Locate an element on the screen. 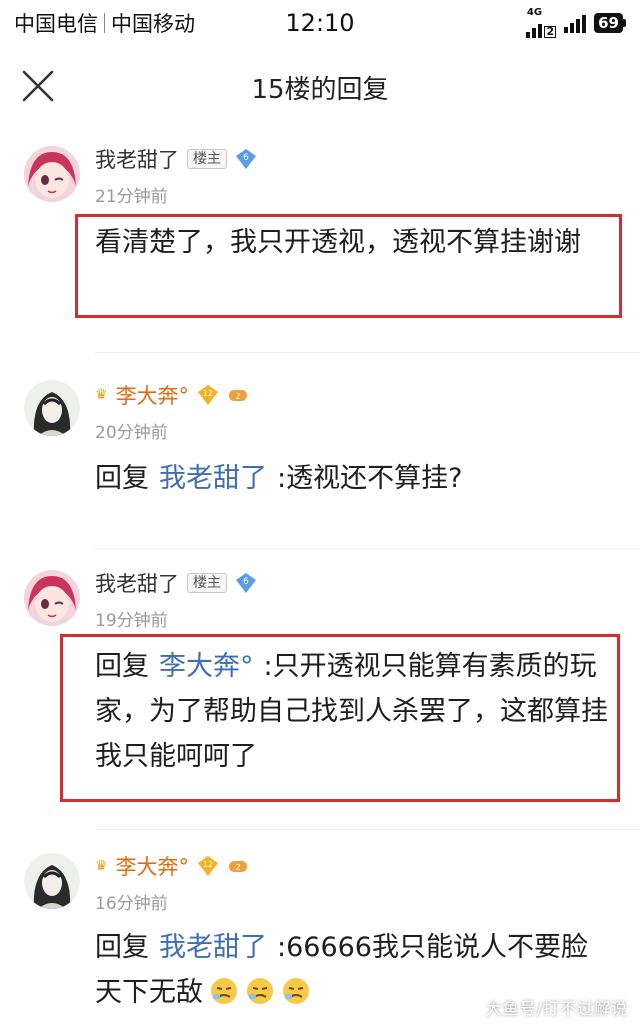  close-button is located at coordinates (38, 86).